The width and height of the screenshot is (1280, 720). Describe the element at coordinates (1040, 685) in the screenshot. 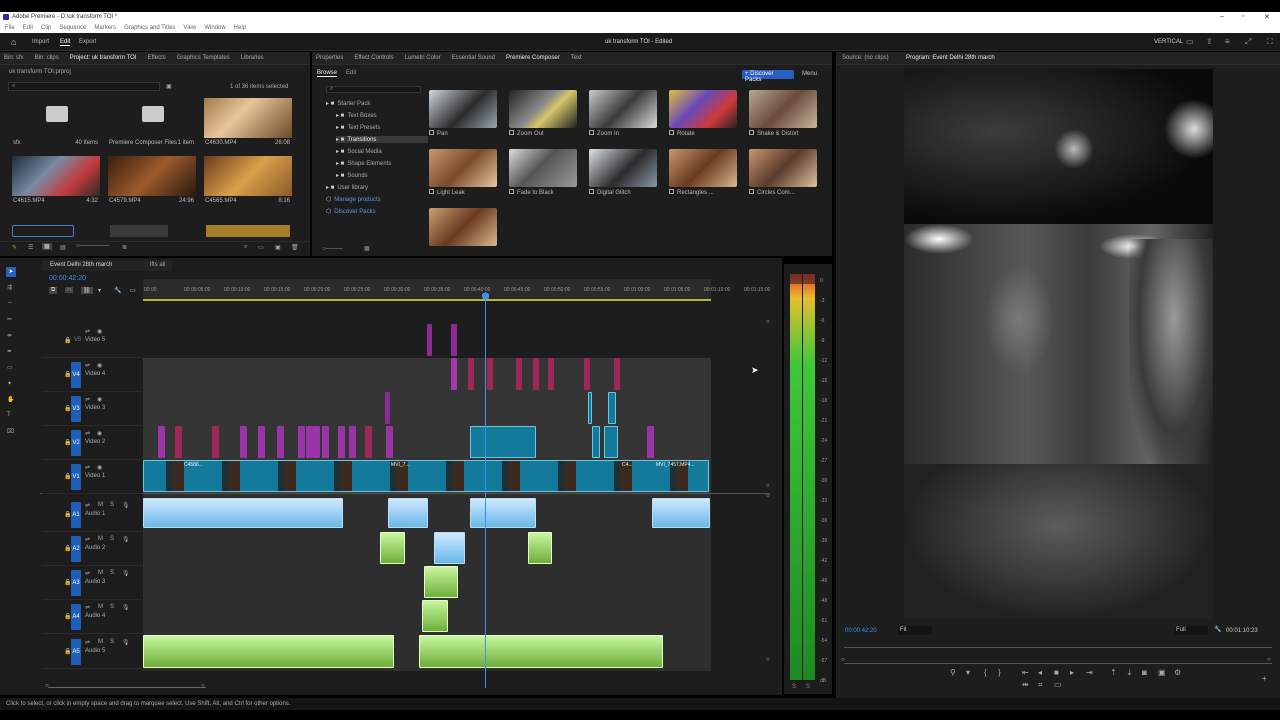

I see `crop-icon: ⌗` at that location.